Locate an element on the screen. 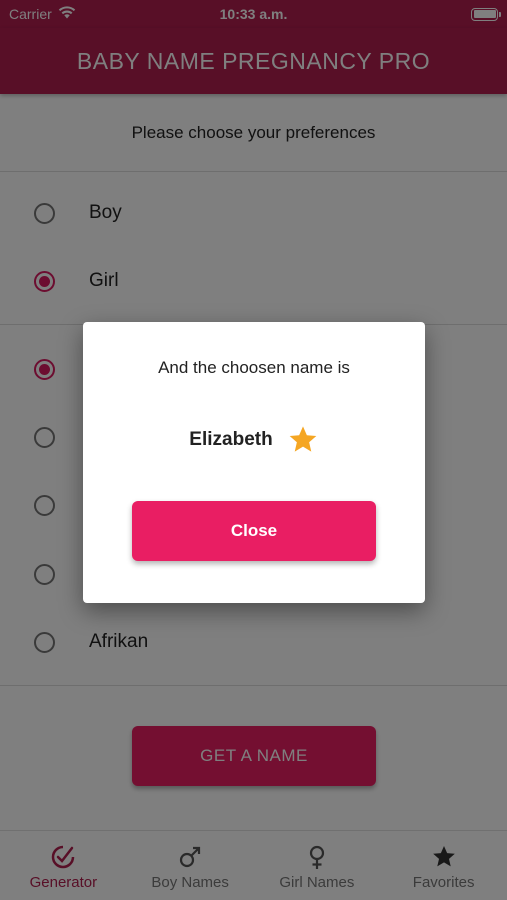 The image size is (507, 900). favorite-star-icon is located at coordinates (303, 440).